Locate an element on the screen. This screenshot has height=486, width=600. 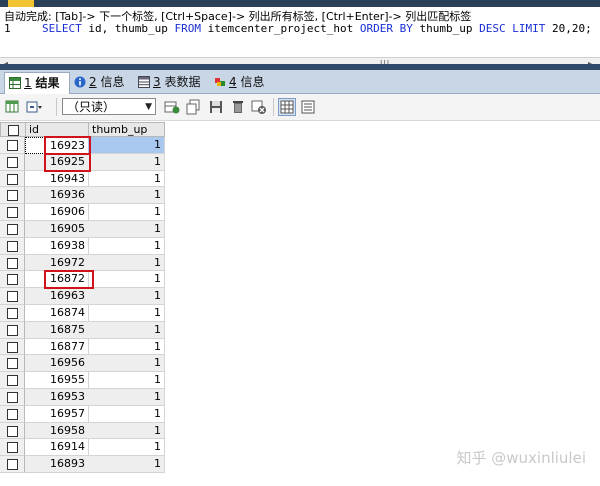
table-row: 16972 1 is located at coordinates (82, 263).